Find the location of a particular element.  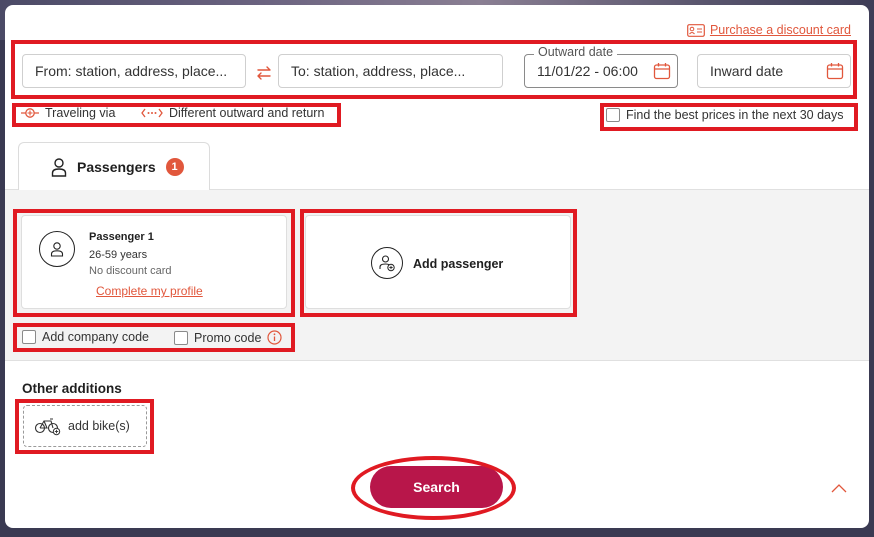

dotted-arrows-icon is located at coordinates (152, 113).